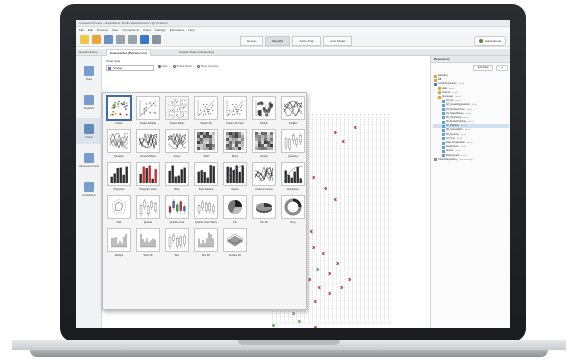  I want to click on undo-icon, so click(120, 39).